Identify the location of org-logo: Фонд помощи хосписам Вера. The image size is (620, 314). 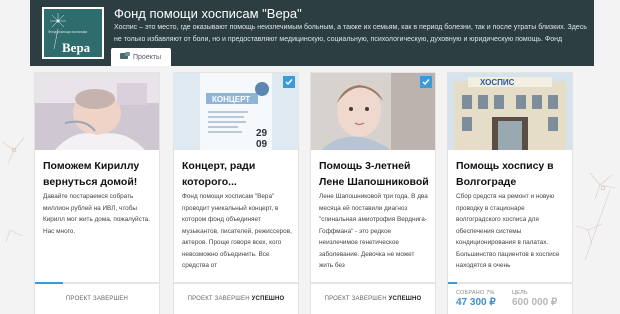
(73, 33).